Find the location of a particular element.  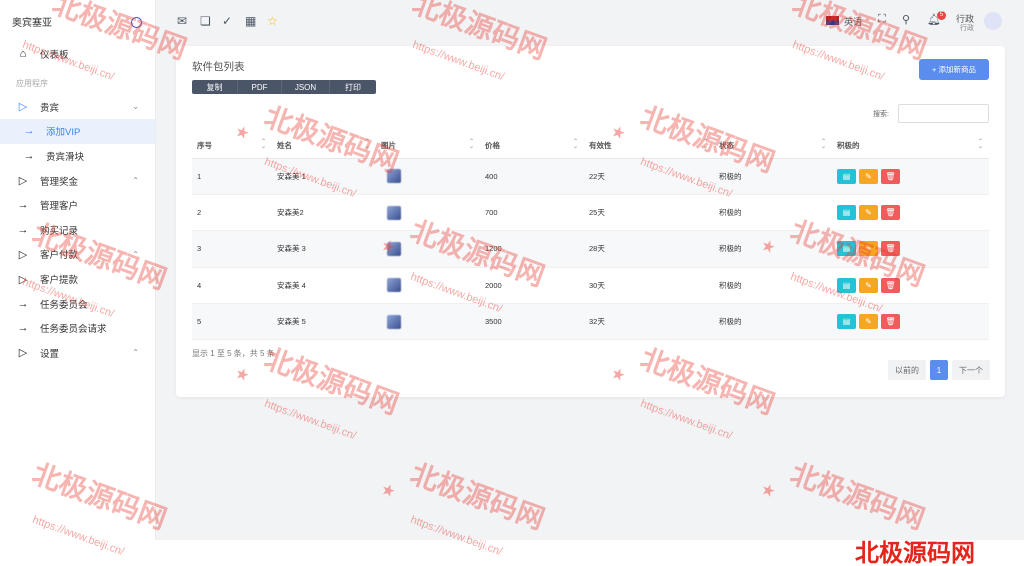

cell-price: 400 is located at coordinates (532, 176).